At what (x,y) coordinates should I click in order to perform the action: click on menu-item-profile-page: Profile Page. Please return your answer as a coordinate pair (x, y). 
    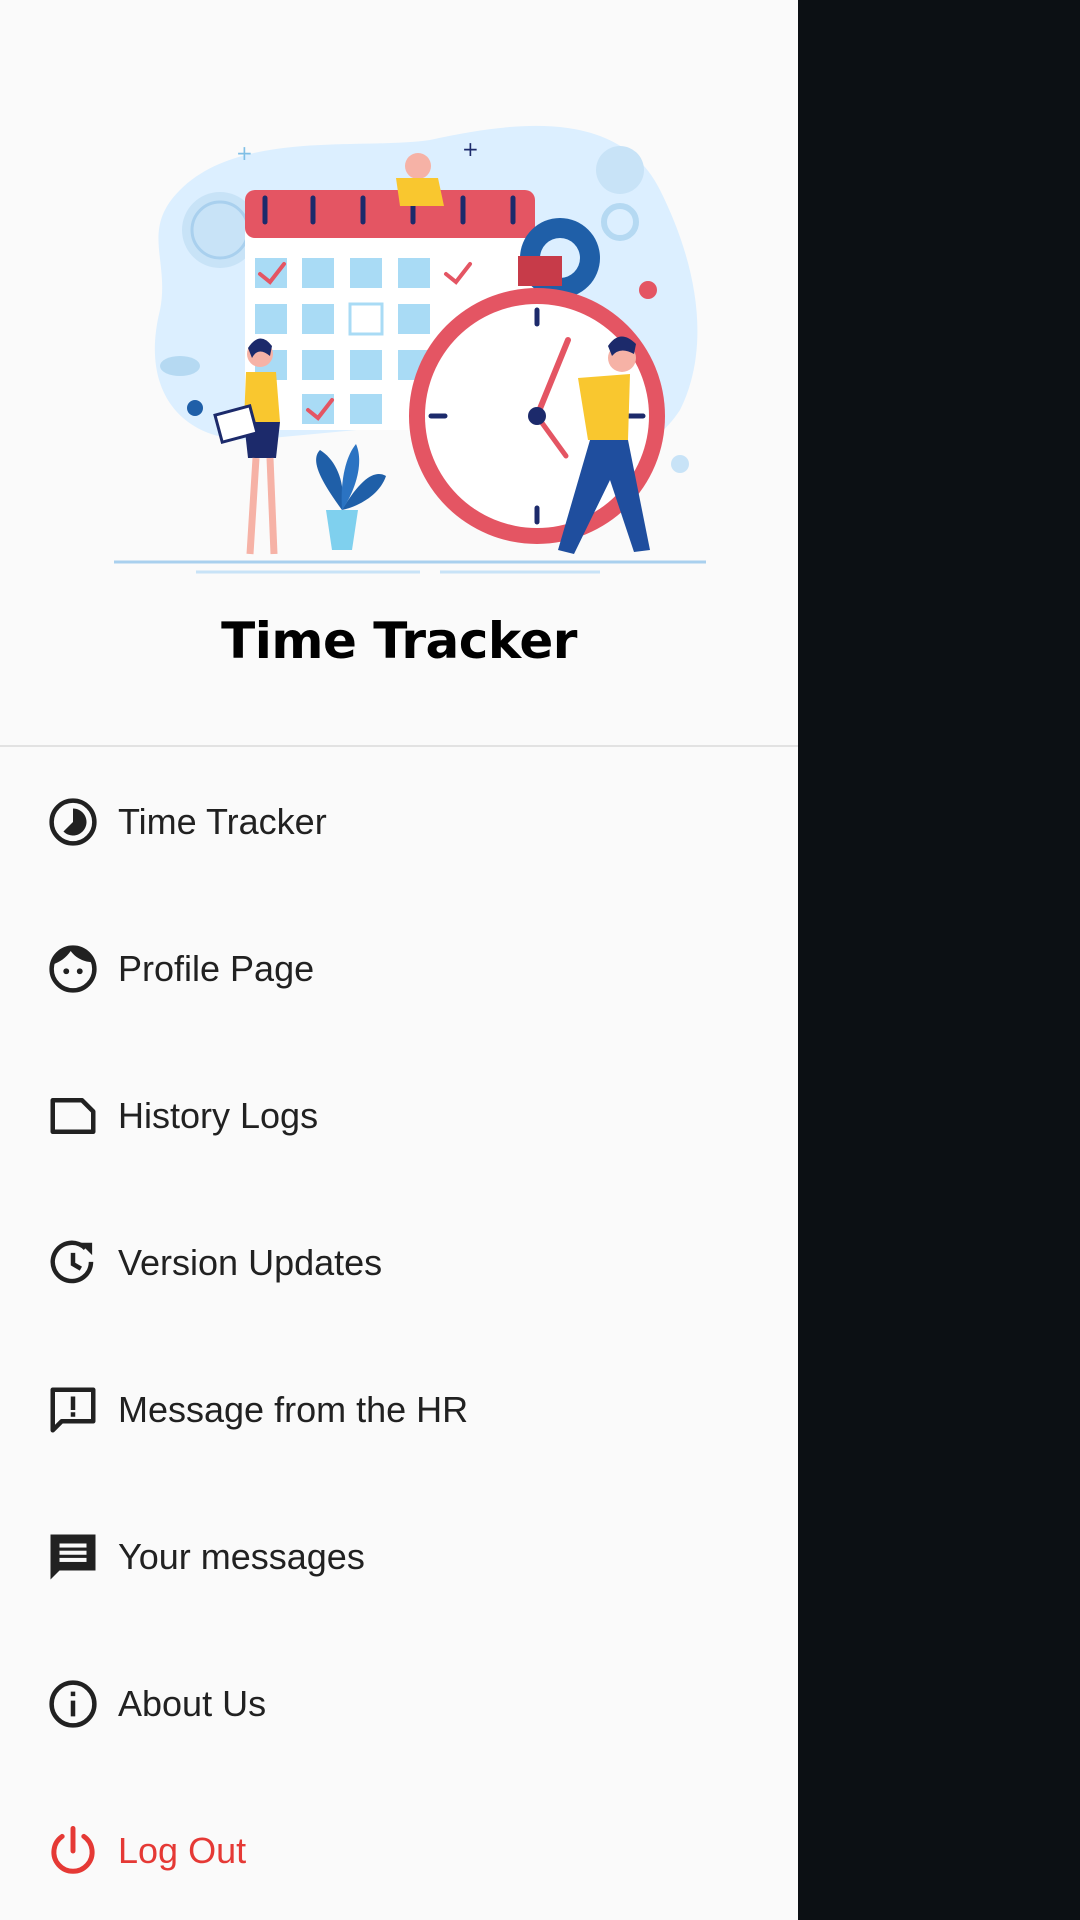
    Looking at the image, I should click on (399, 968).